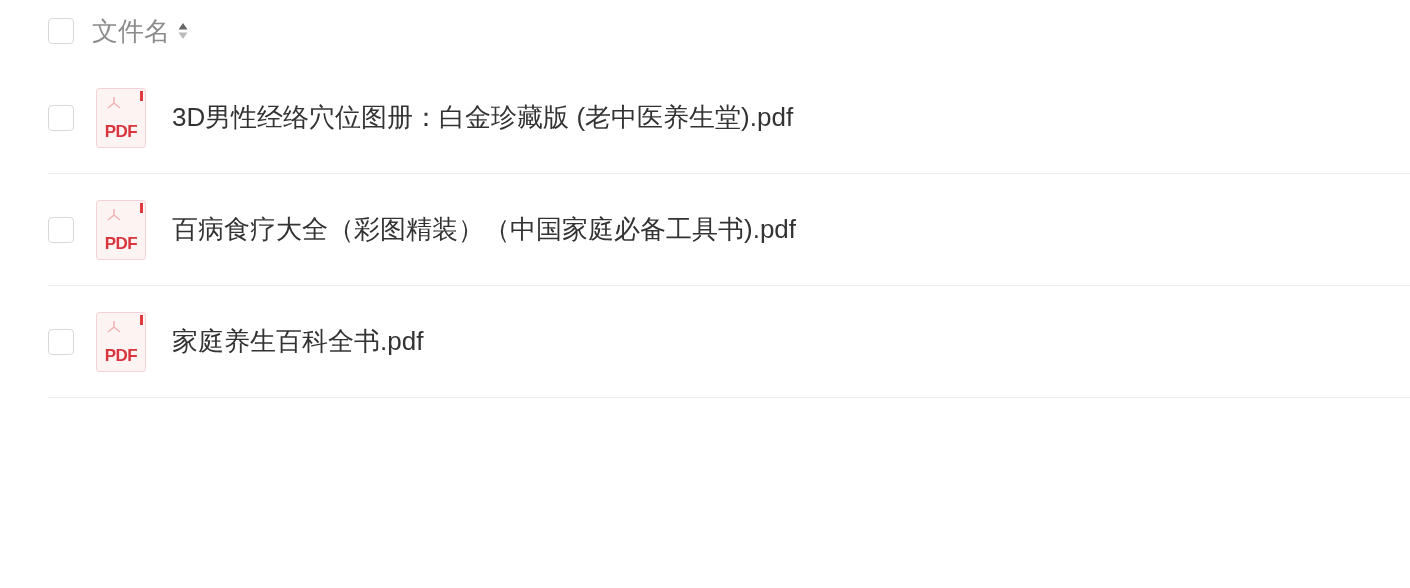 The width and height of the screenshot is (1410, 588). I want to click on file-name: 百病食疗大全（彩图精装）（中国家庭必备工具书).pdf, so click(484, 229).